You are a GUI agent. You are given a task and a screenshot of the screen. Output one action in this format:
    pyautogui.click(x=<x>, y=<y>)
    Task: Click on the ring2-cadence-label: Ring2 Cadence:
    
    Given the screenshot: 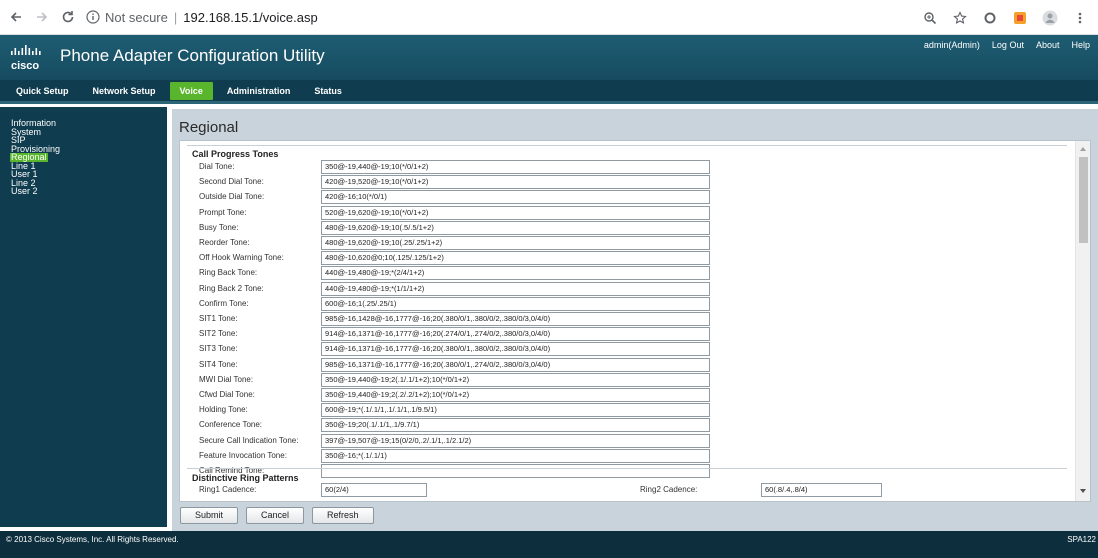 What is the action you would take?
    pyautogui.click(x=669, y=489)
    